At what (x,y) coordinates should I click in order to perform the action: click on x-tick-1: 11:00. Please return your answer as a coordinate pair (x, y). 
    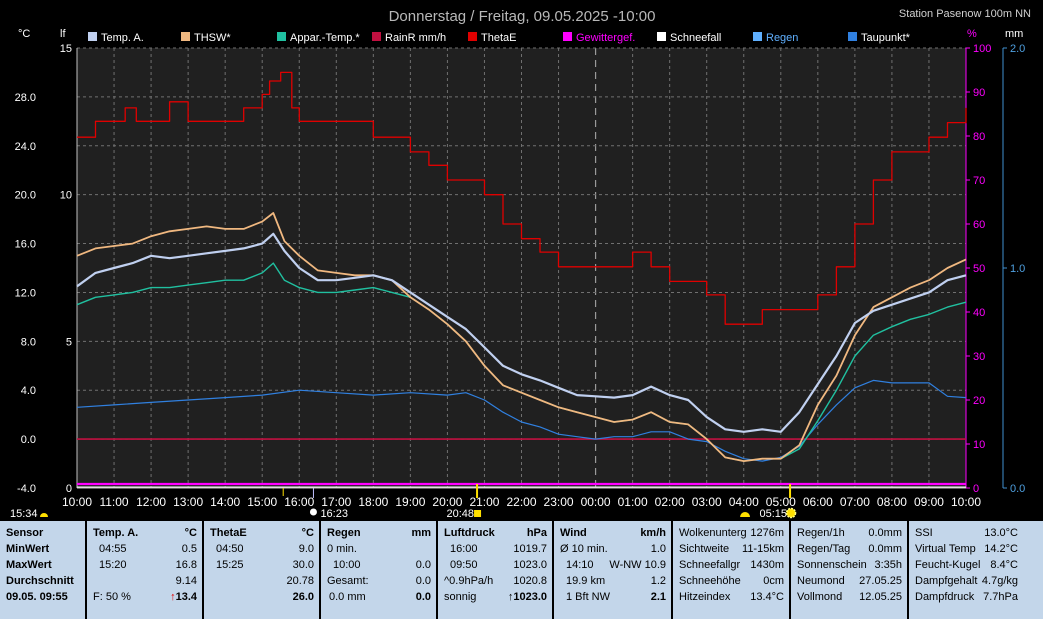
    Looking at the image, I should click on (113, 502).